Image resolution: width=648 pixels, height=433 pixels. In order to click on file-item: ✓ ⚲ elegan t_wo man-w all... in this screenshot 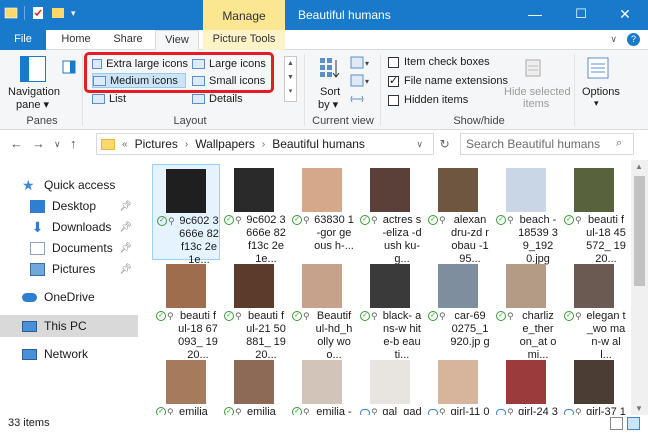, I will do `click(594, 310)`.